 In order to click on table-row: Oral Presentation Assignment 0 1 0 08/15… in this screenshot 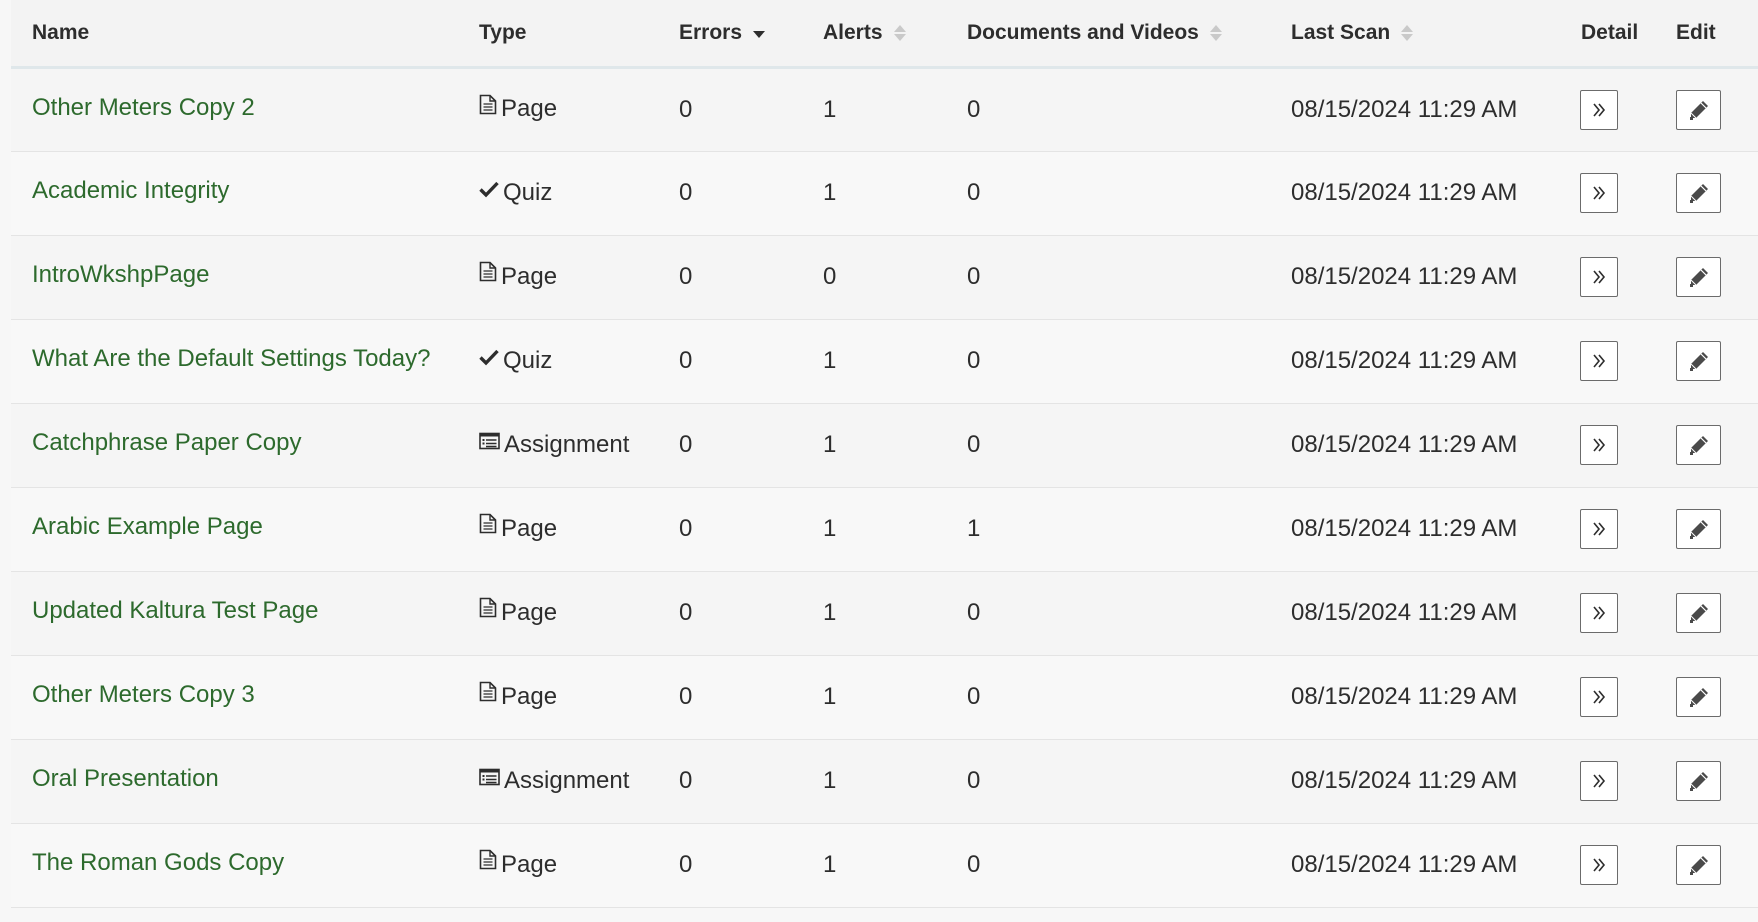, I will do `click(884, 781)`.